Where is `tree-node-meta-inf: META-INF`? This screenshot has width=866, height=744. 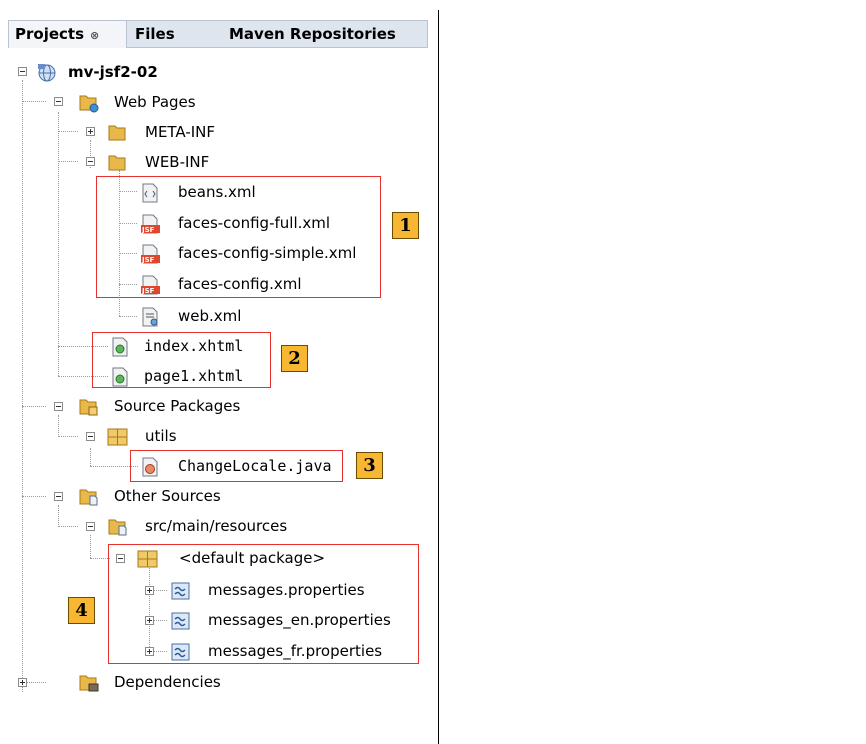 tree-node-meta-inf: META-INF is located at coordinates (177, 132).